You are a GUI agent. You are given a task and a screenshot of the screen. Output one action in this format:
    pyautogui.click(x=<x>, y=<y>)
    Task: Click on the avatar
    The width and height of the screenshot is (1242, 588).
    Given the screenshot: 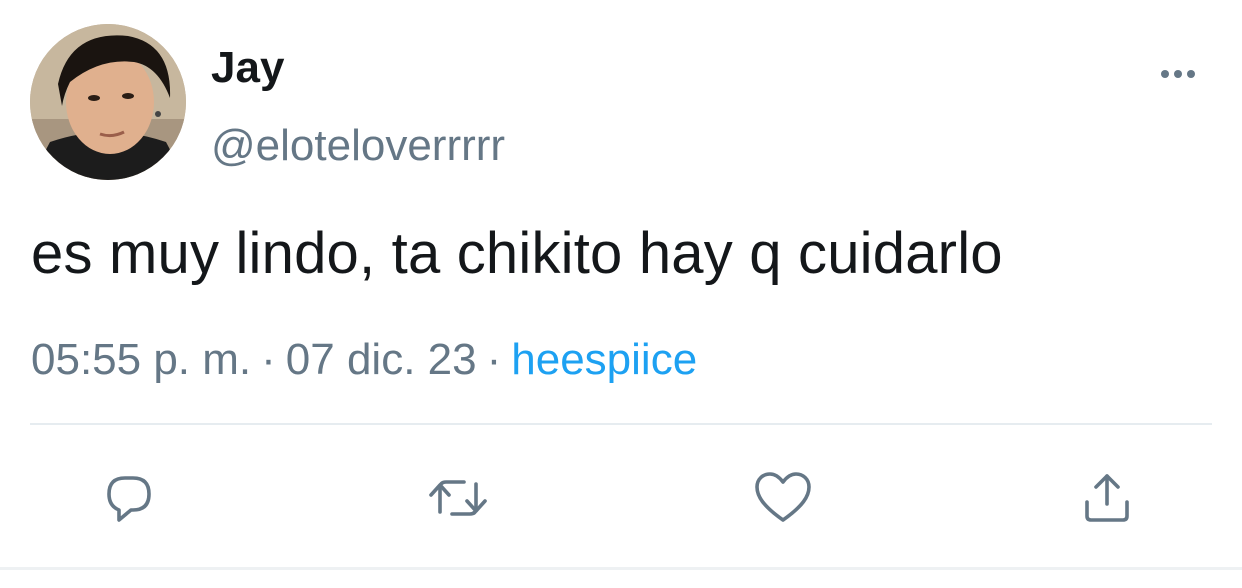 What is the action you would take?
    pyautogui.click(x=108, y=102)
    